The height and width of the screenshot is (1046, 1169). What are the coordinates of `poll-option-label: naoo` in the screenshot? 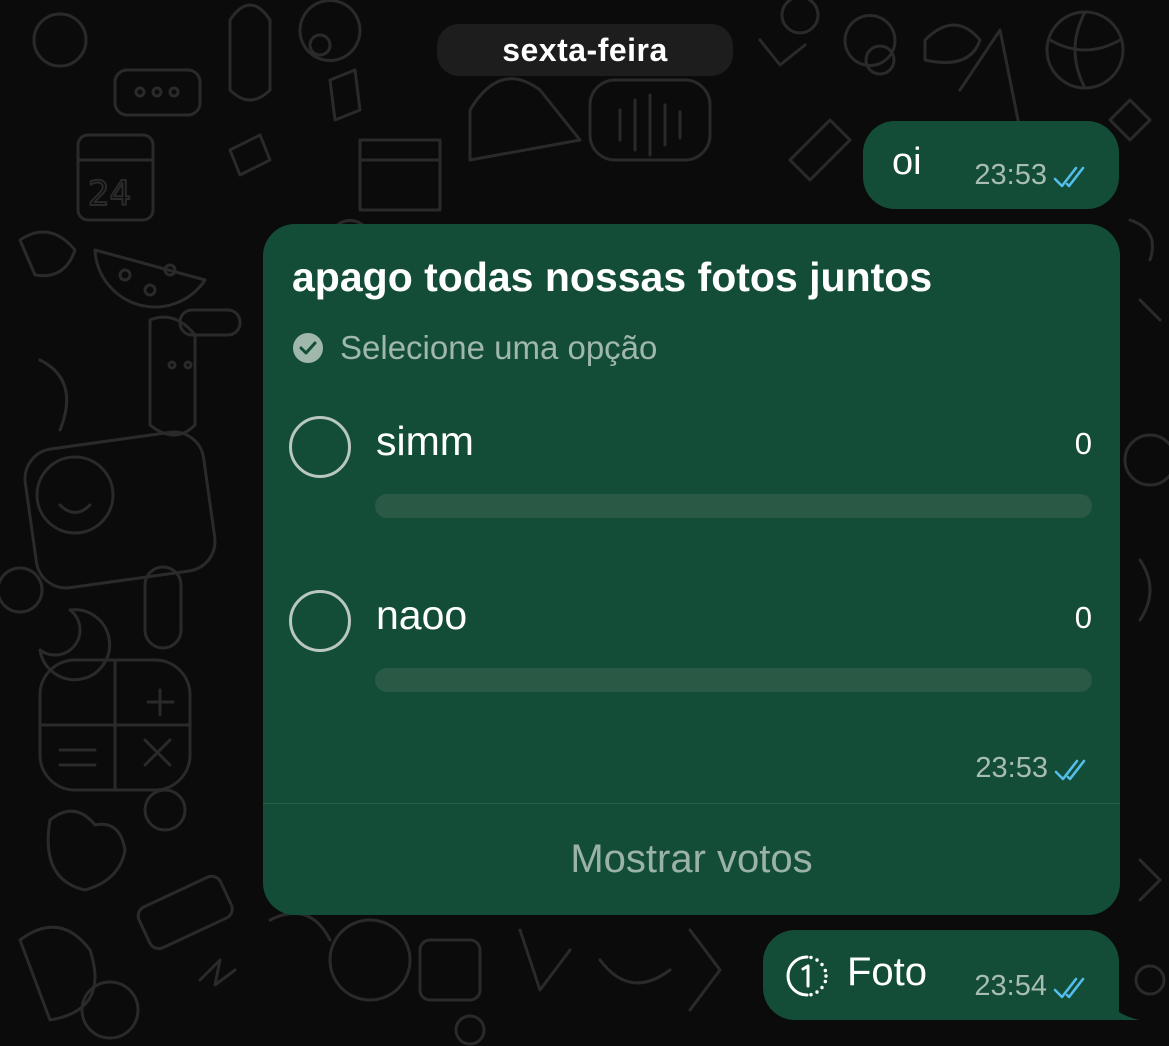 It's located at (422, 615).